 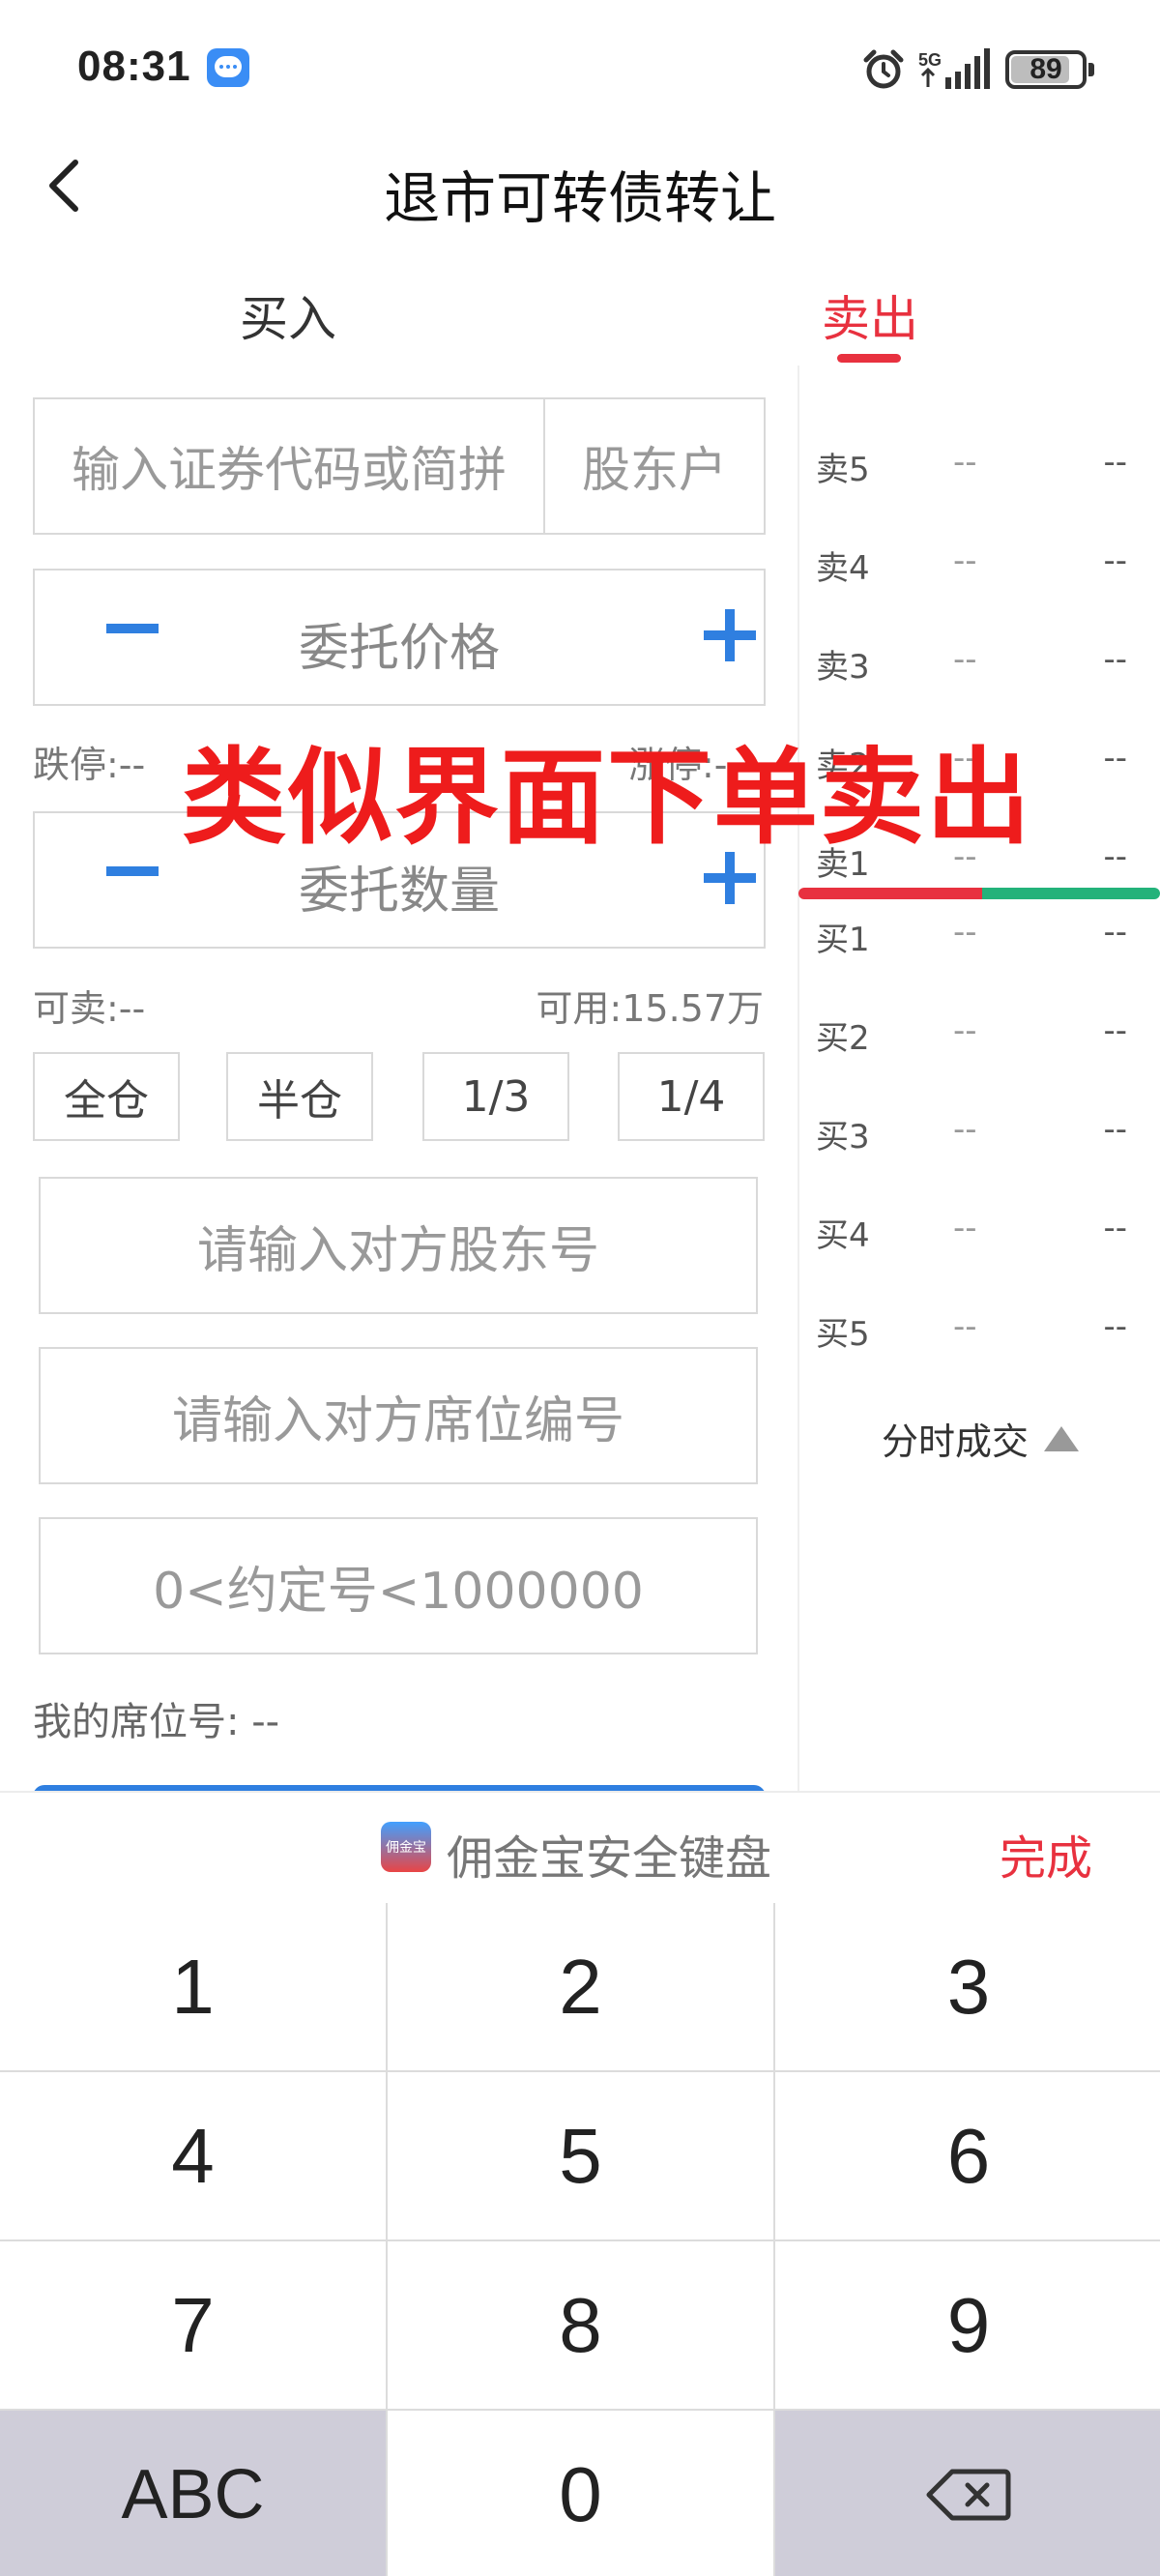 I want to click on key-9: 9, so click(x=968, y=2325).